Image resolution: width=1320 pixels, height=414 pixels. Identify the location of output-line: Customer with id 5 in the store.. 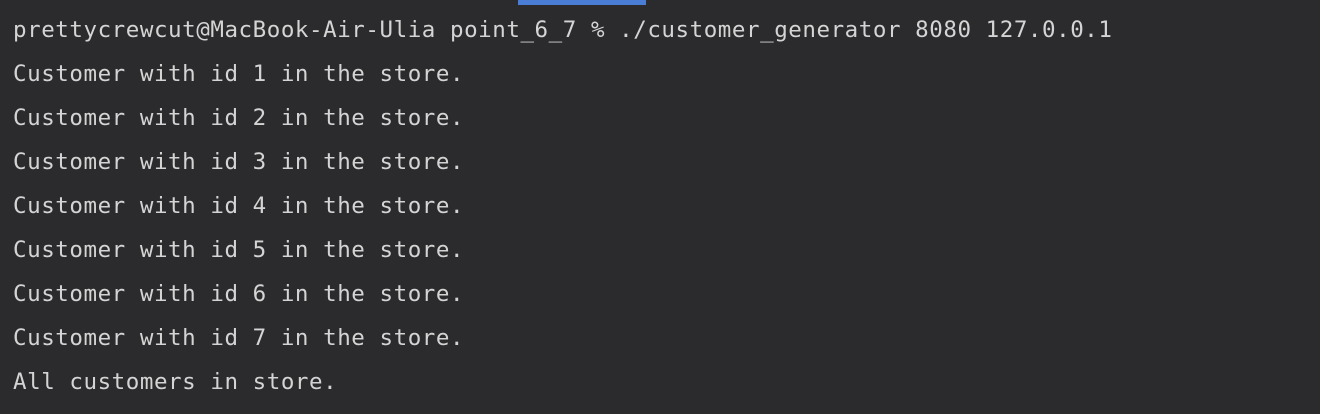
(239, 250).